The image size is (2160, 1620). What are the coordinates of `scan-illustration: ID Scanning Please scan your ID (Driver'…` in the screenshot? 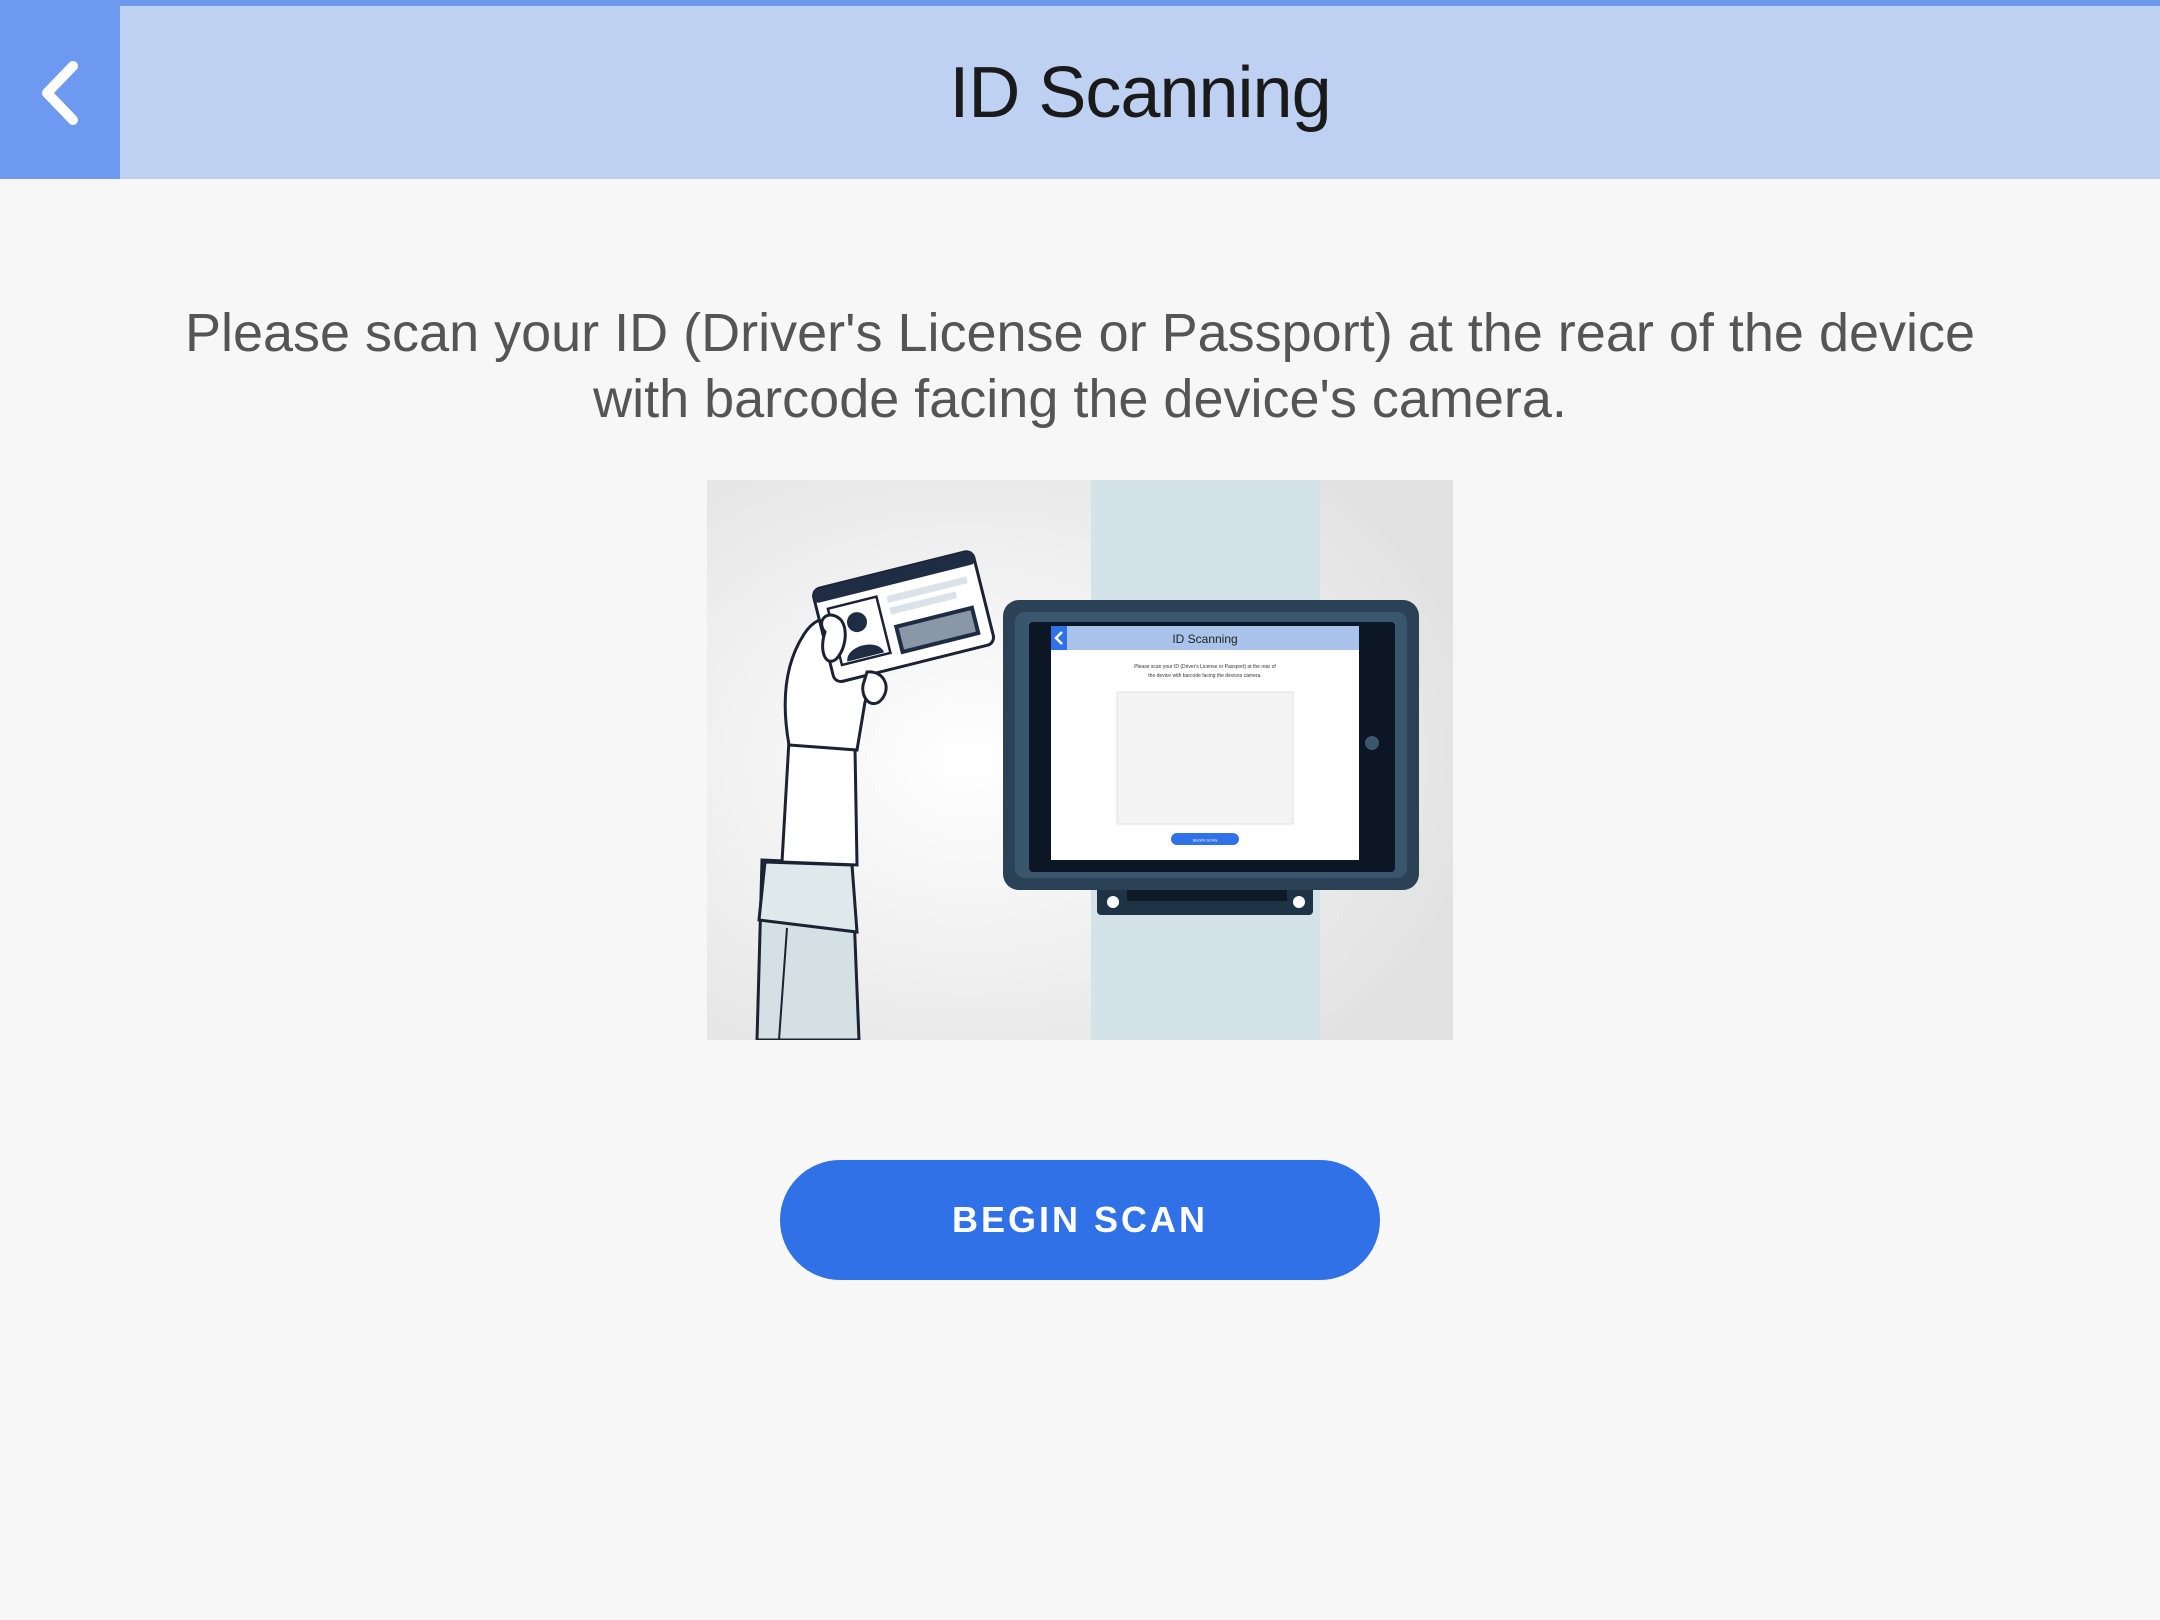 It's located at (1080, 760).